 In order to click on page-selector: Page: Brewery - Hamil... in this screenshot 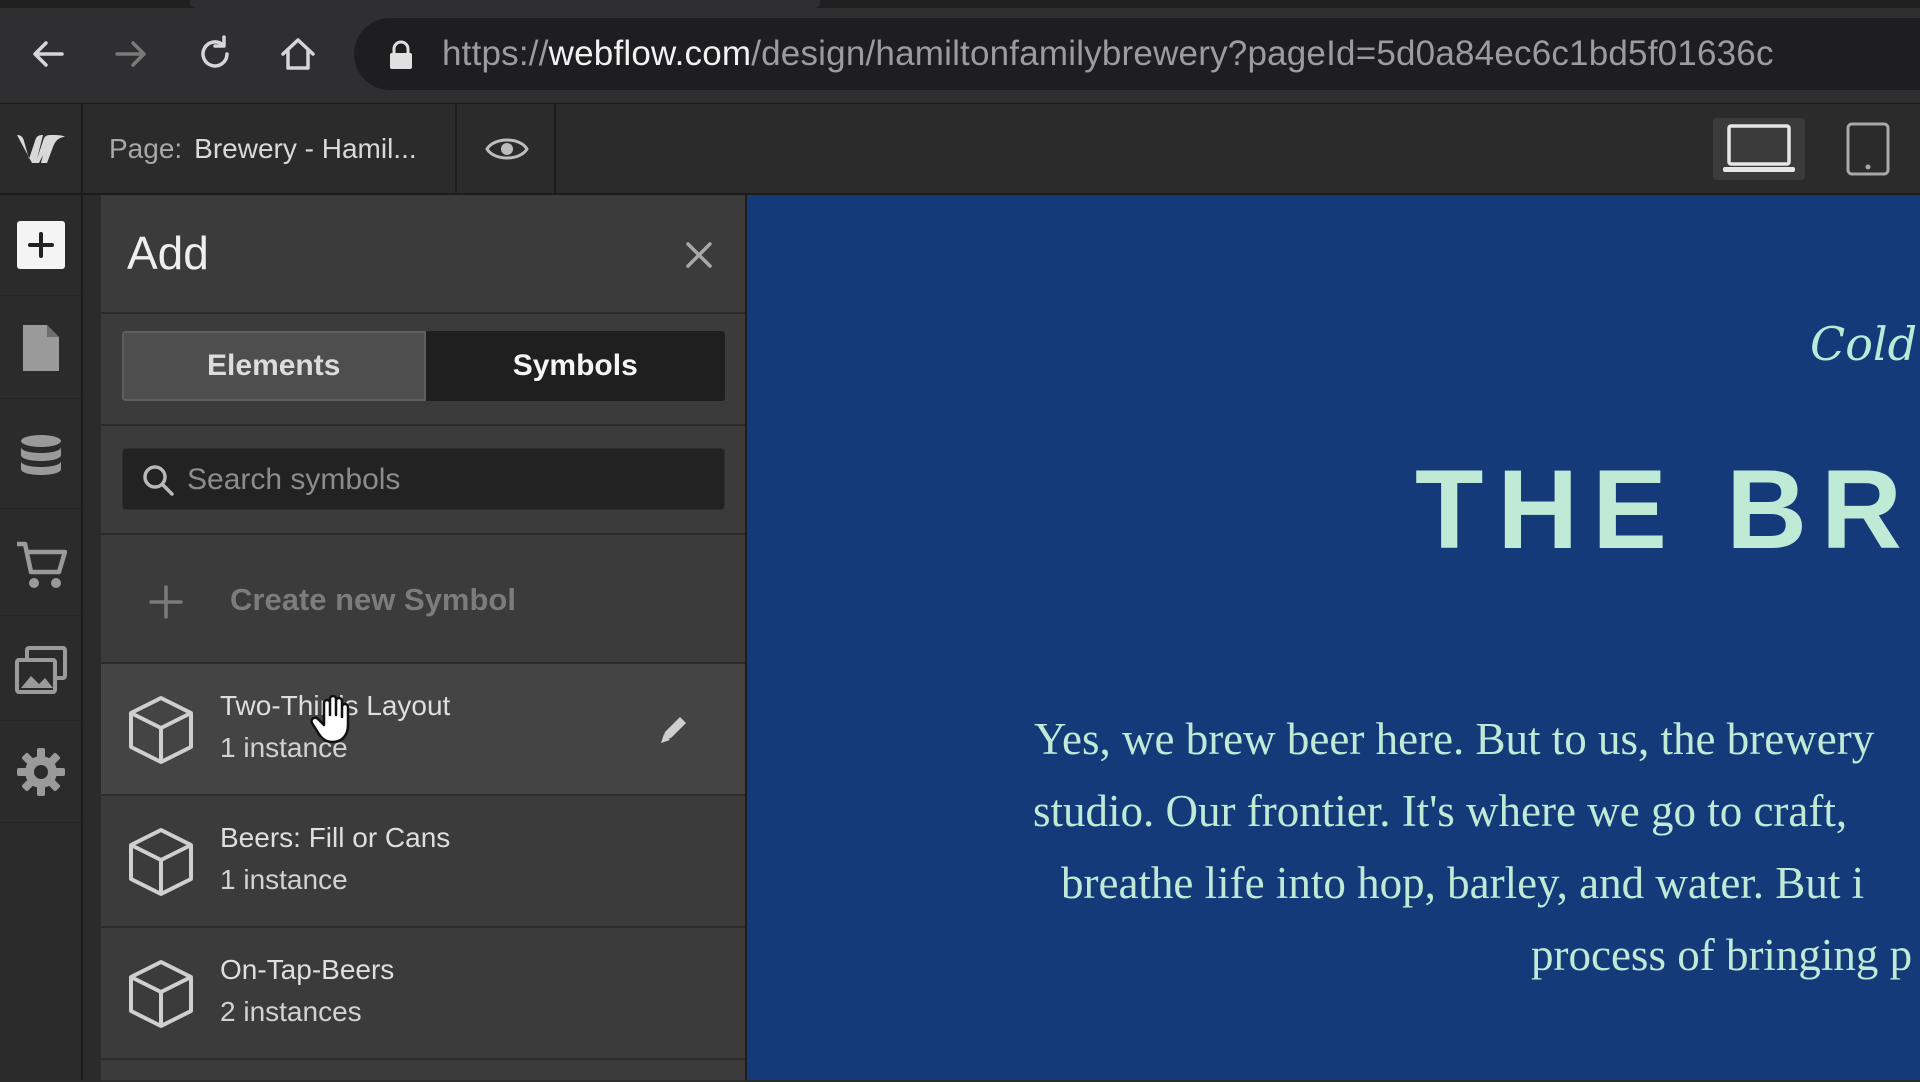, I will do `click(270, 148)`.